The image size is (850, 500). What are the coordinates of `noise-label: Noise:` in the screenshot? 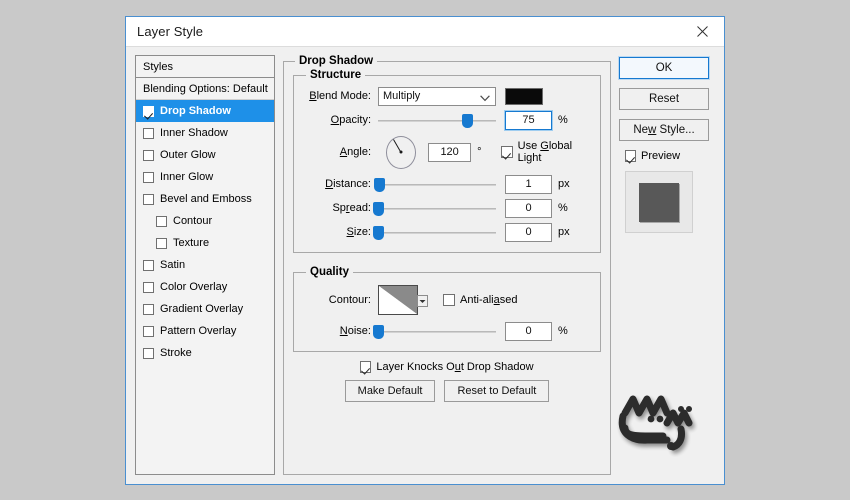 It's located at (355, 331).